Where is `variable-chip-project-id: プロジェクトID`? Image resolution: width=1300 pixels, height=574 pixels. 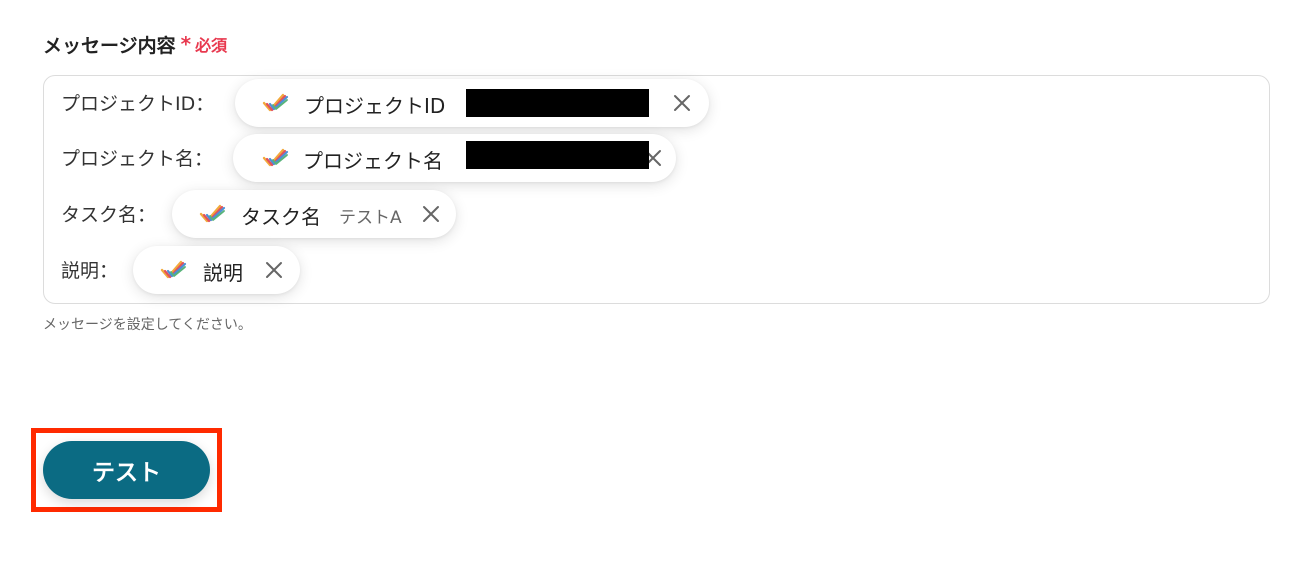
variable-chip-project-id: プロジェクトID is located at coordinates (472, 103).